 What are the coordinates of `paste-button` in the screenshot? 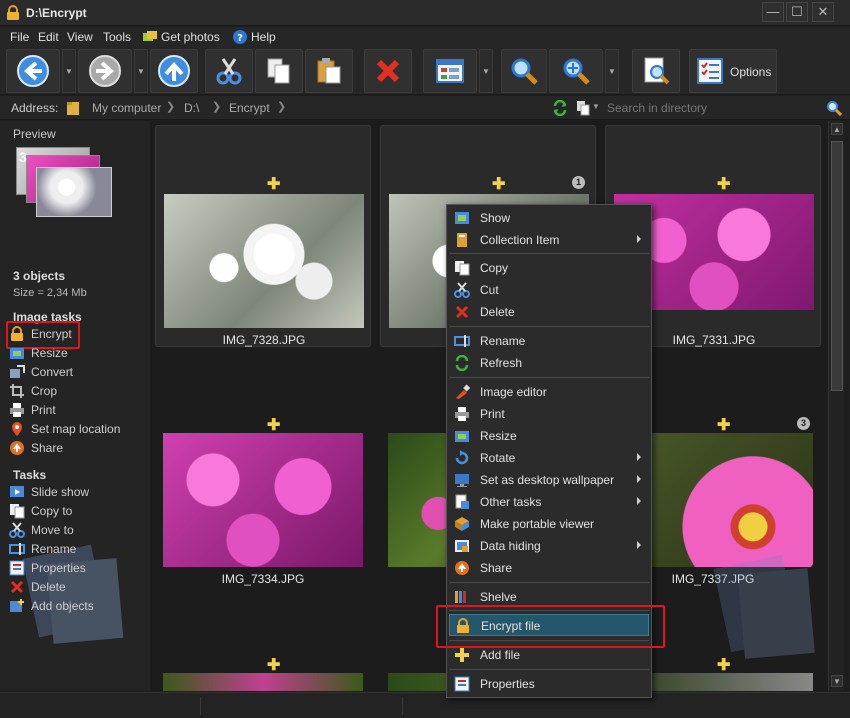 It's located at (329, 71).